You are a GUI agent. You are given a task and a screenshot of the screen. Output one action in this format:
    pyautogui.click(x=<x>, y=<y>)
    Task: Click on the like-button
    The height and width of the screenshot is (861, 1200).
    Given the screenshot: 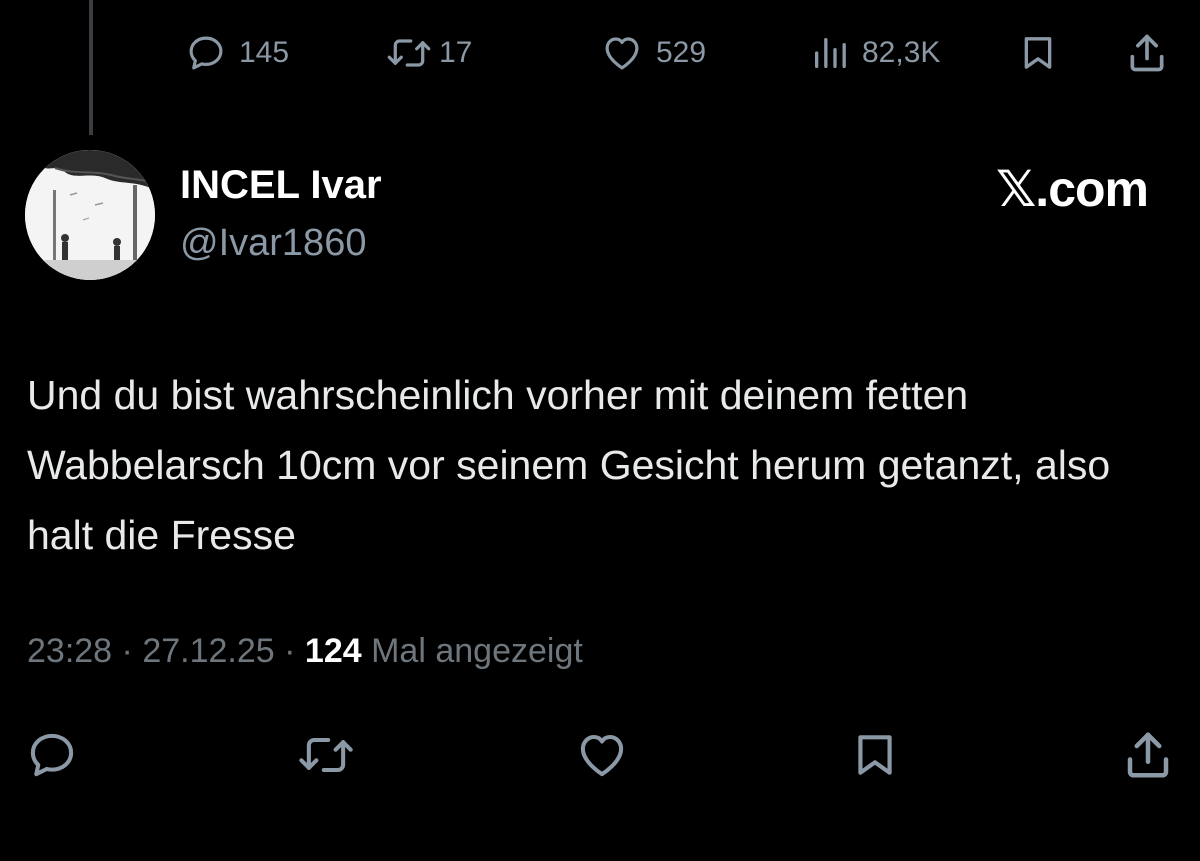 What is the action you would take?
    pyautogui.click(x=602, y=755)
    